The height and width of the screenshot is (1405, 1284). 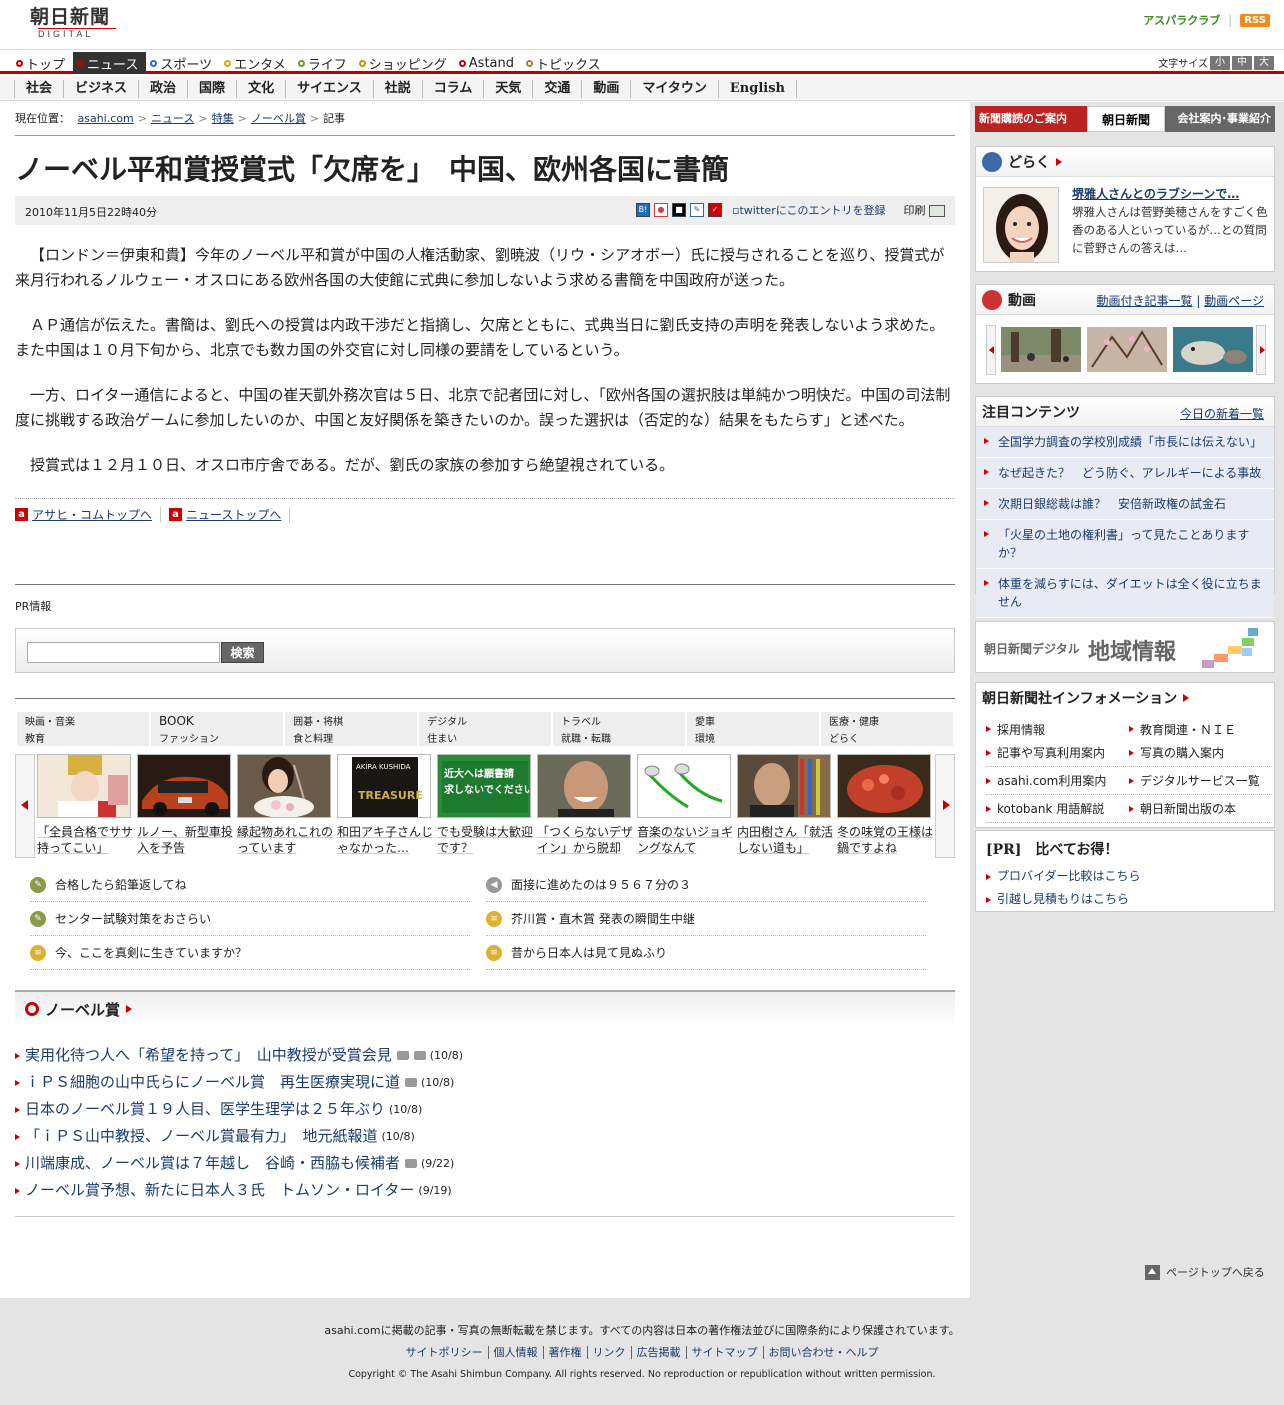 I want to click on breadcrumb-item: ニュース, so click(x=172, y=118).